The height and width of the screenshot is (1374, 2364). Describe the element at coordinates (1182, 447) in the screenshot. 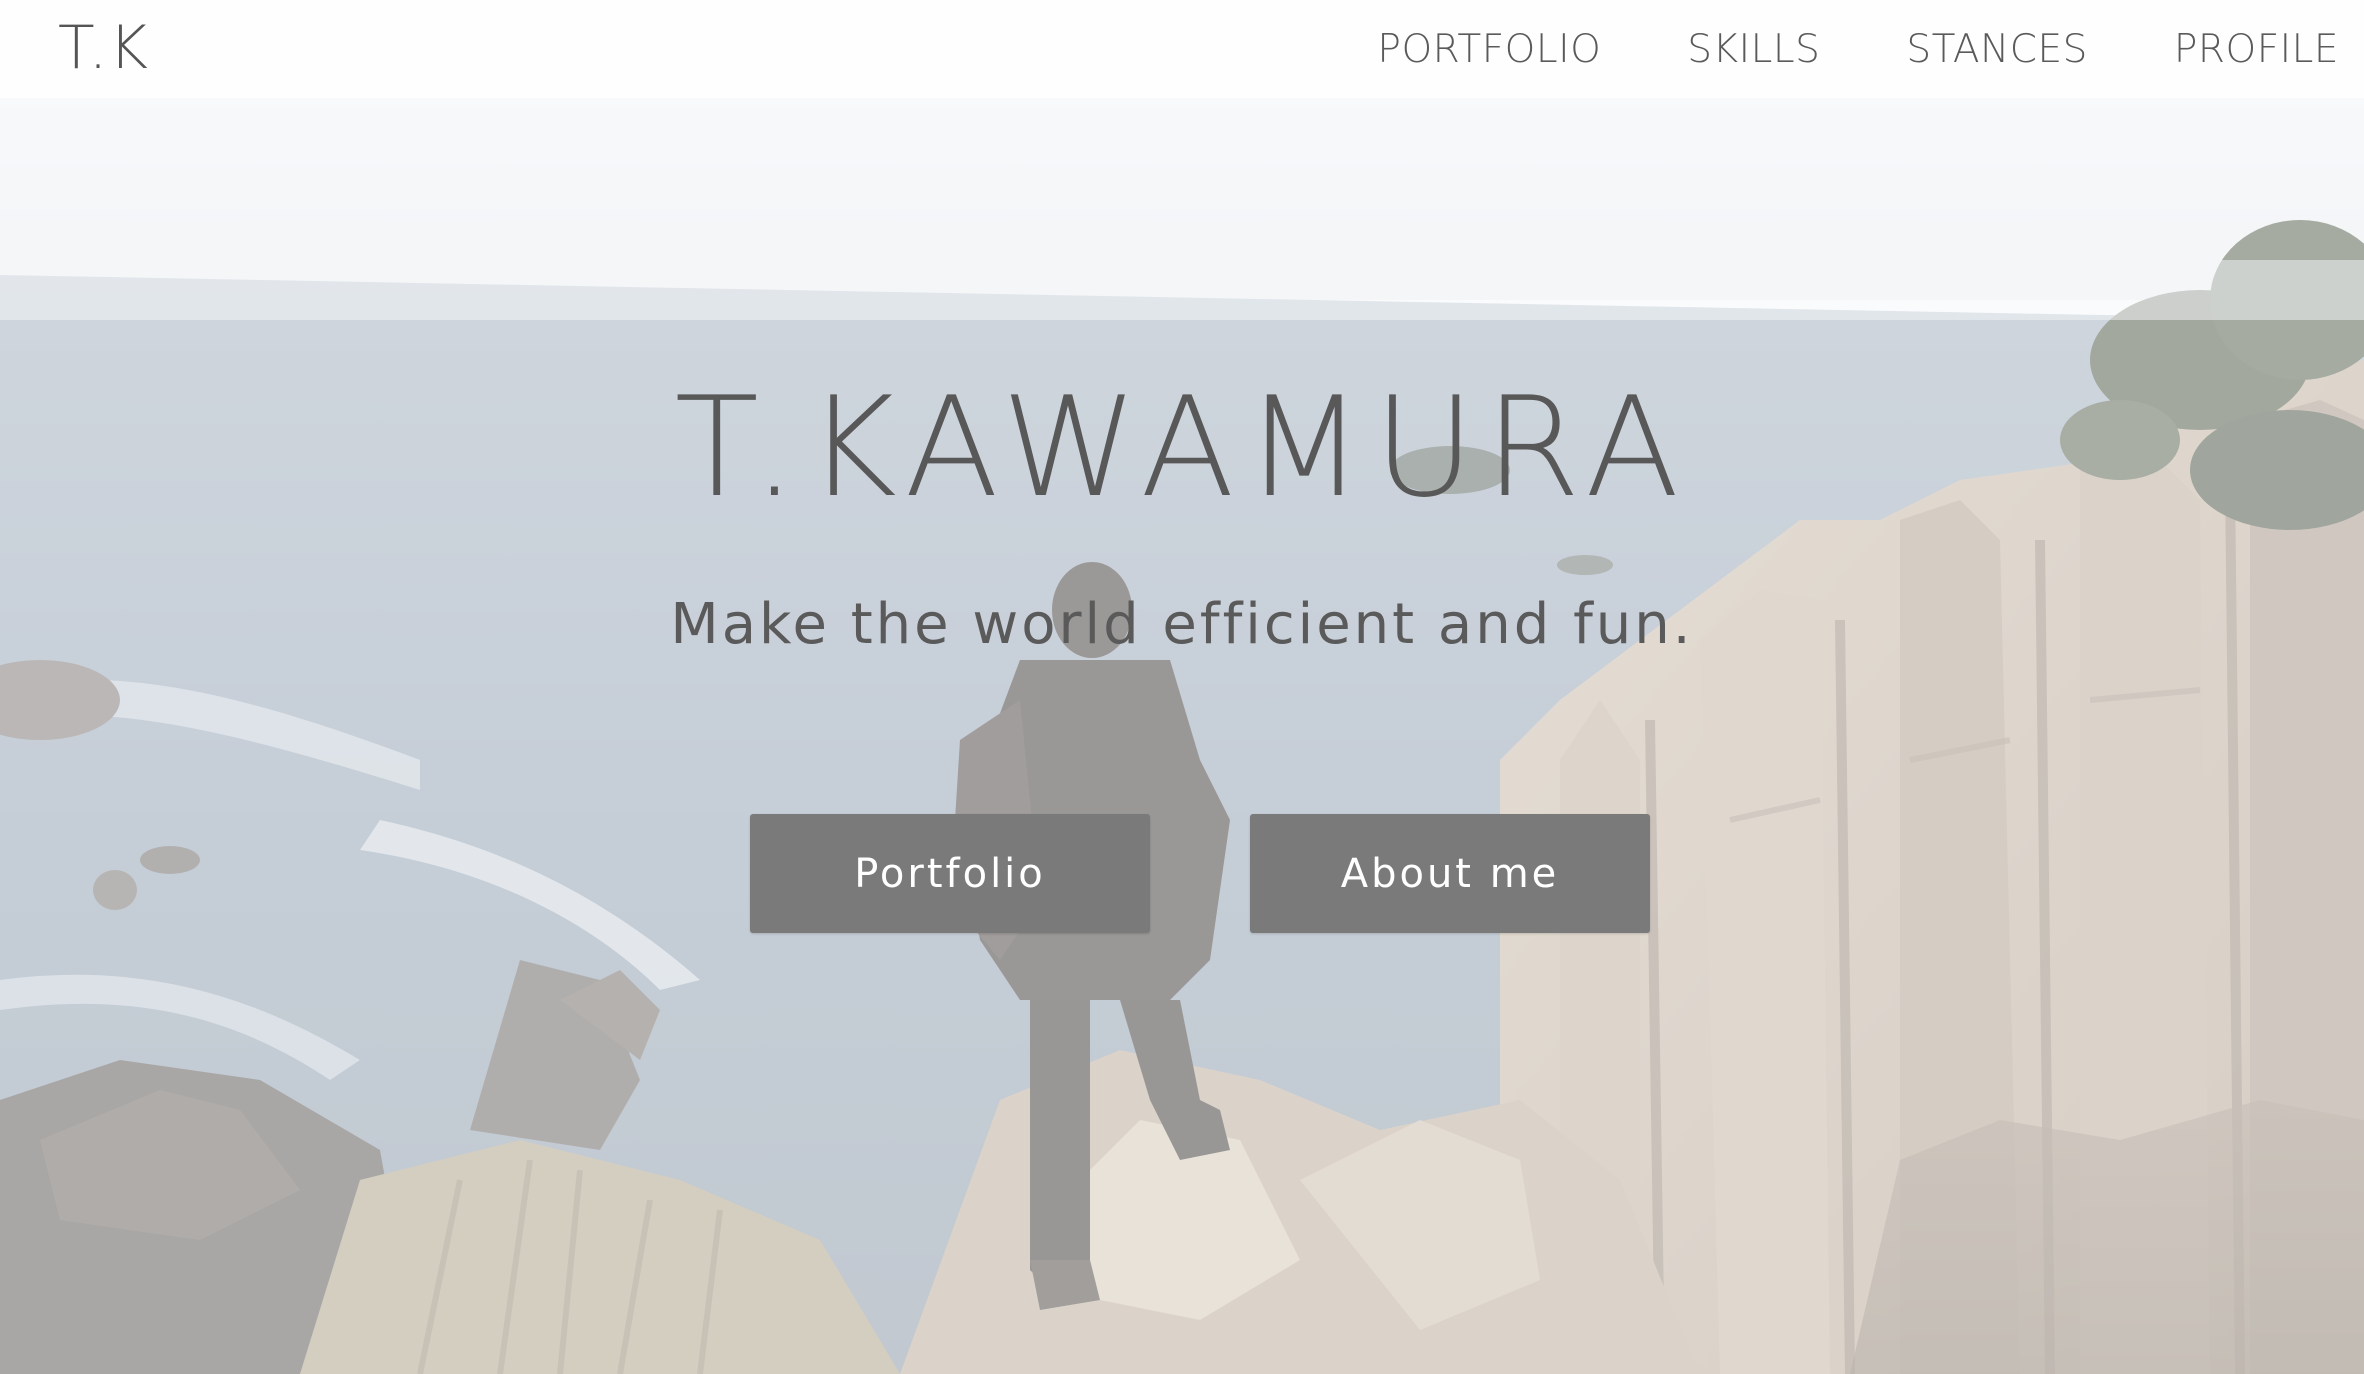

I see `hero-title: T.KAWAMURA` at that location.